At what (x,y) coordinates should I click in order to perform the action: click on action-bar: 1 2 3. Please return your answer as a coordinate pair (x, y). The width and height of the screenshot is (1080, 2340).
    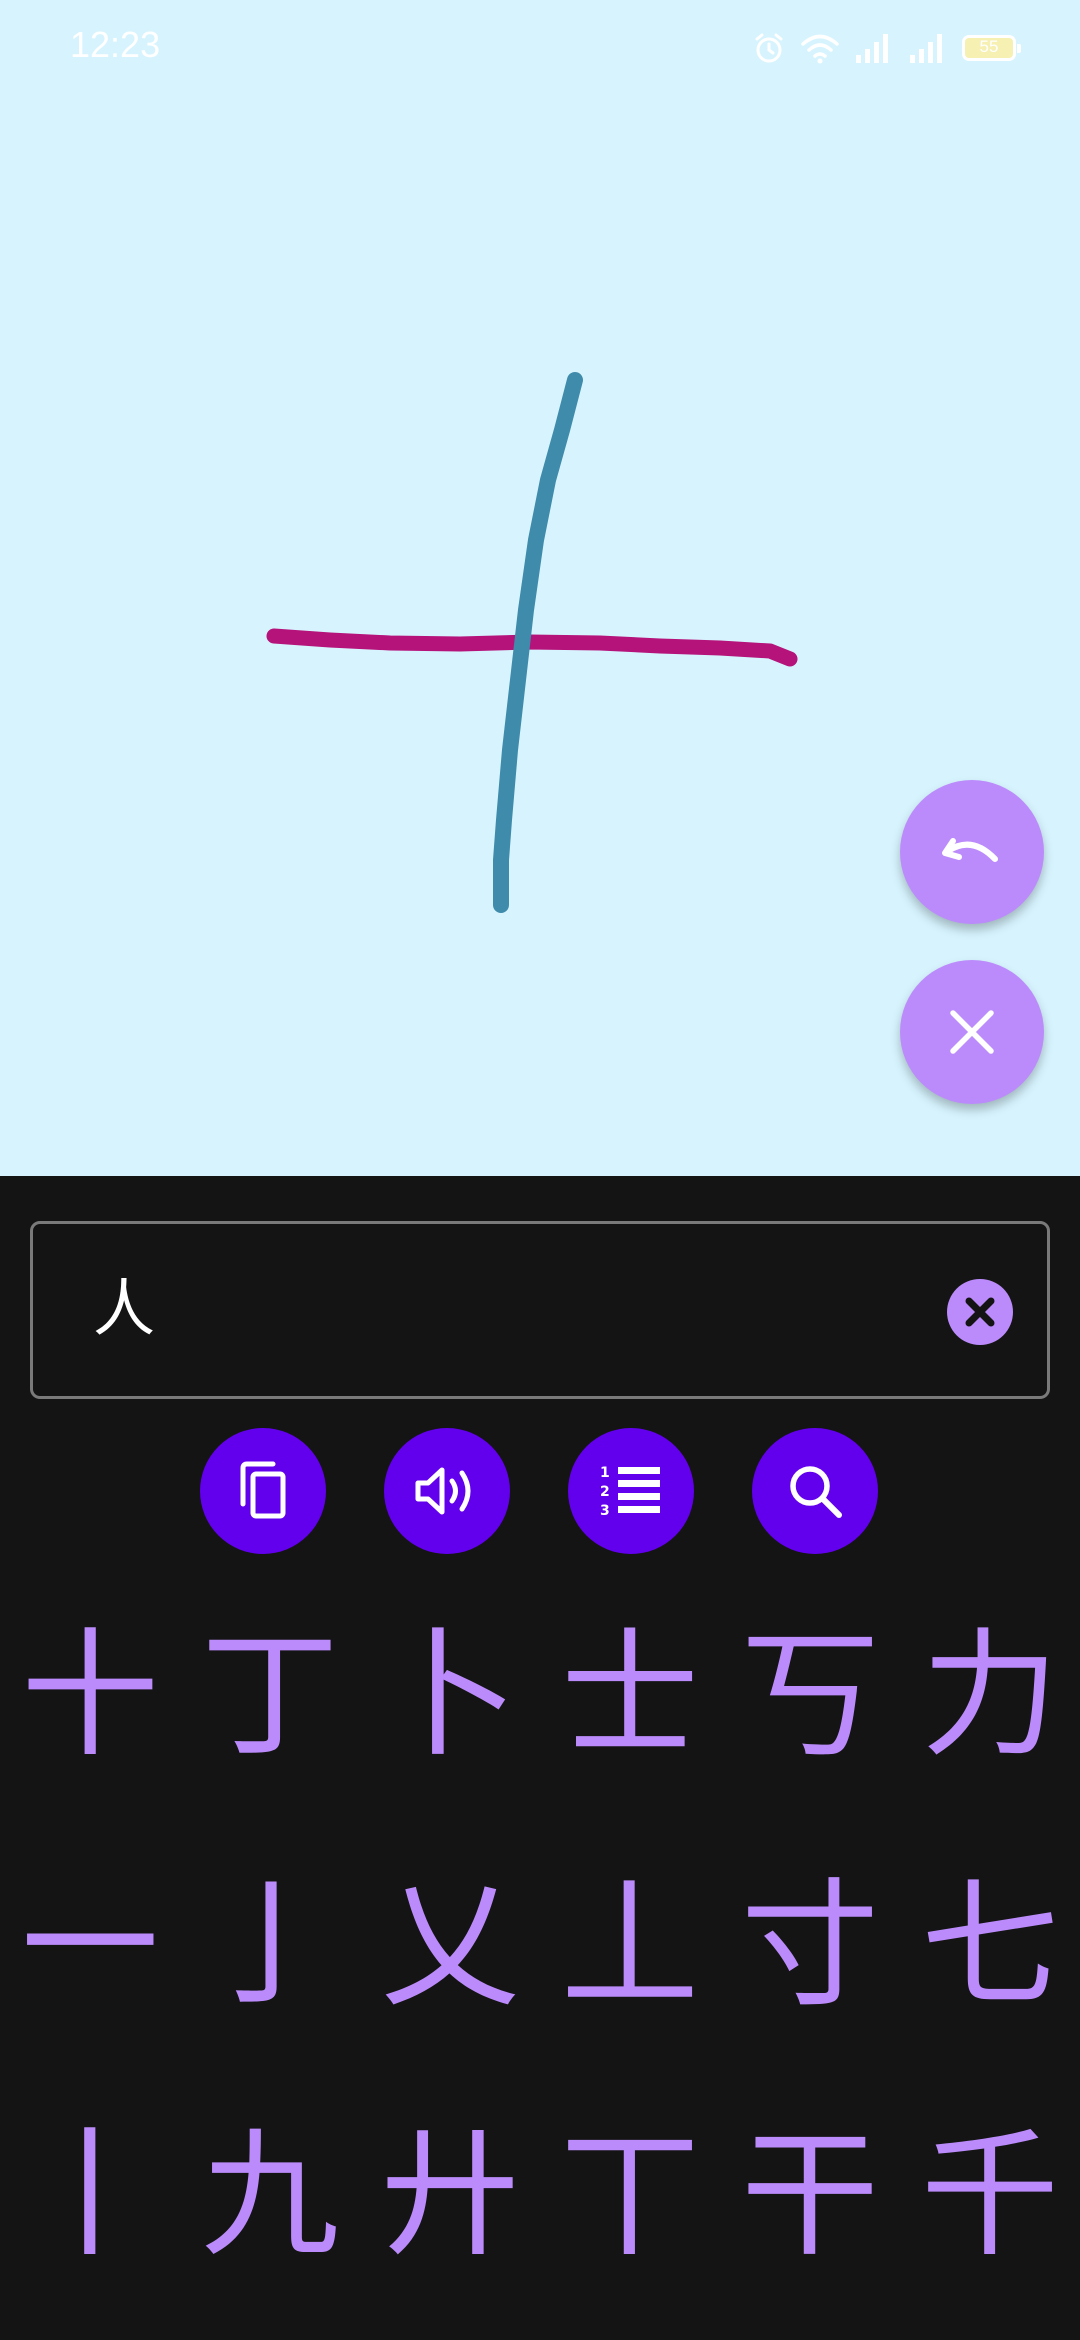
    Looking at the image, I should click on (540, 1491).